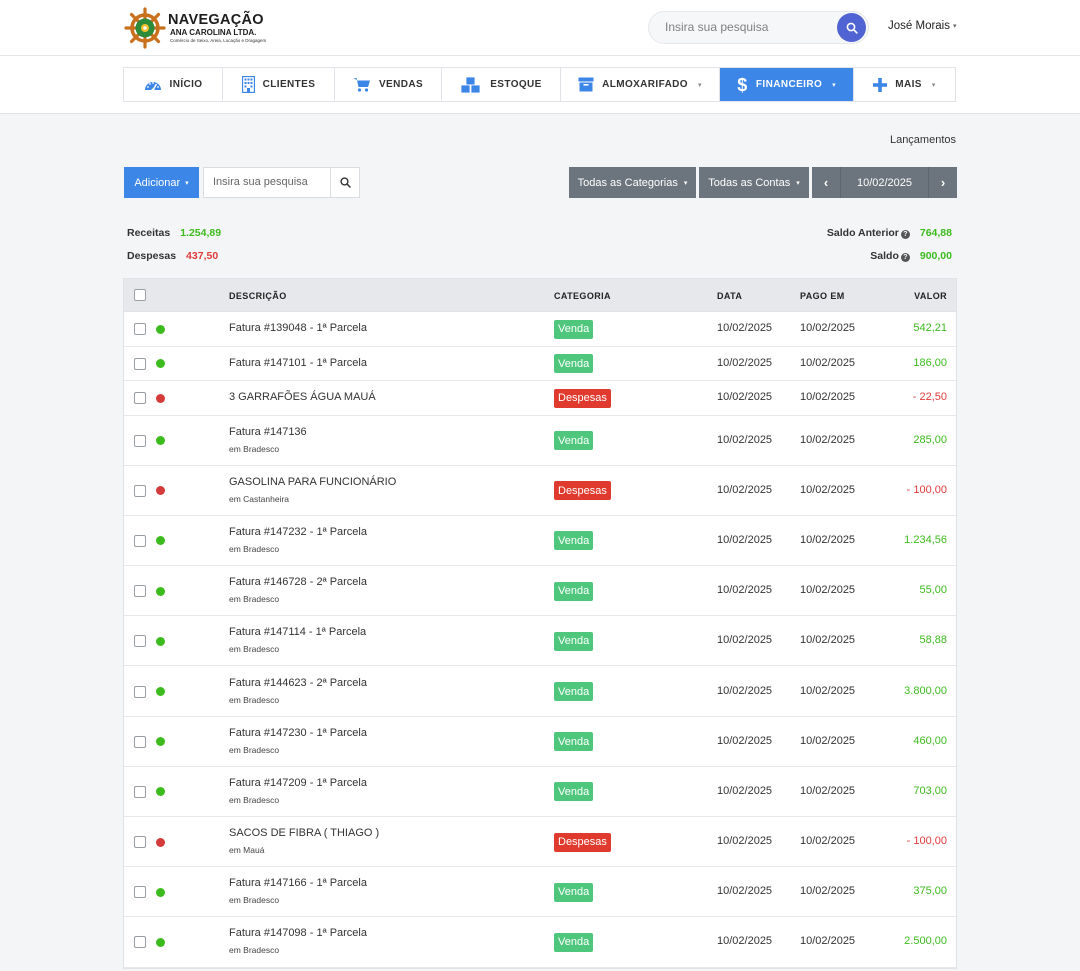 The width and height of the screenshot is (1080, 971). What do you see at coordinates (298, 933) in the screenshot?
I see `row-description: Fatura #147098 - 1ª Parcela` at bounding box center [298, 933].